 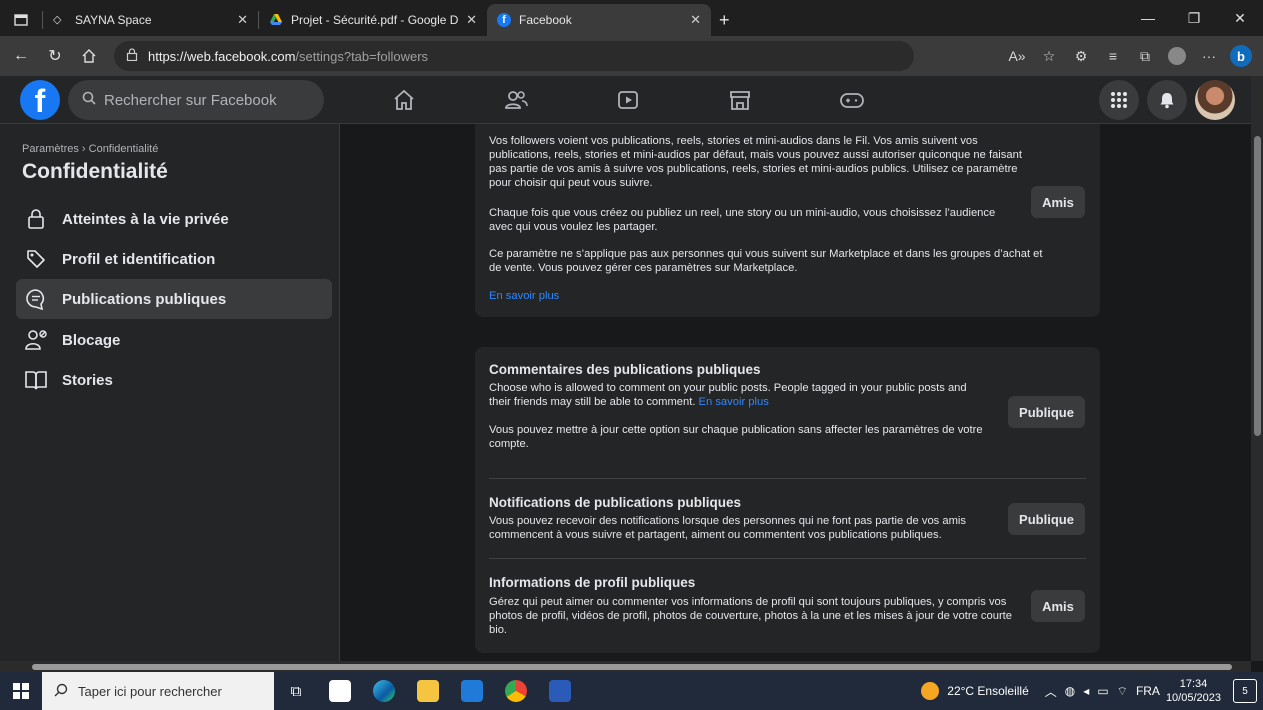 What do you see at coordinates (1051, 691) in the screenshot?
I see `tray-chevron-icon: ︿` at bounding box center [1051, 691].